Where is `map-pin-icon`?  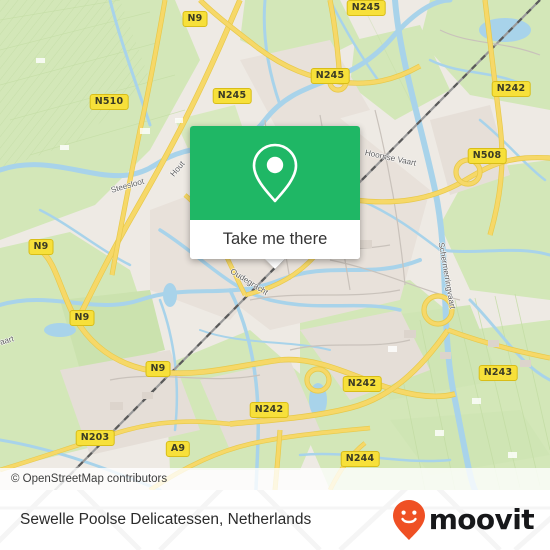 map-pin-icon is located at coordinates (275, 173).